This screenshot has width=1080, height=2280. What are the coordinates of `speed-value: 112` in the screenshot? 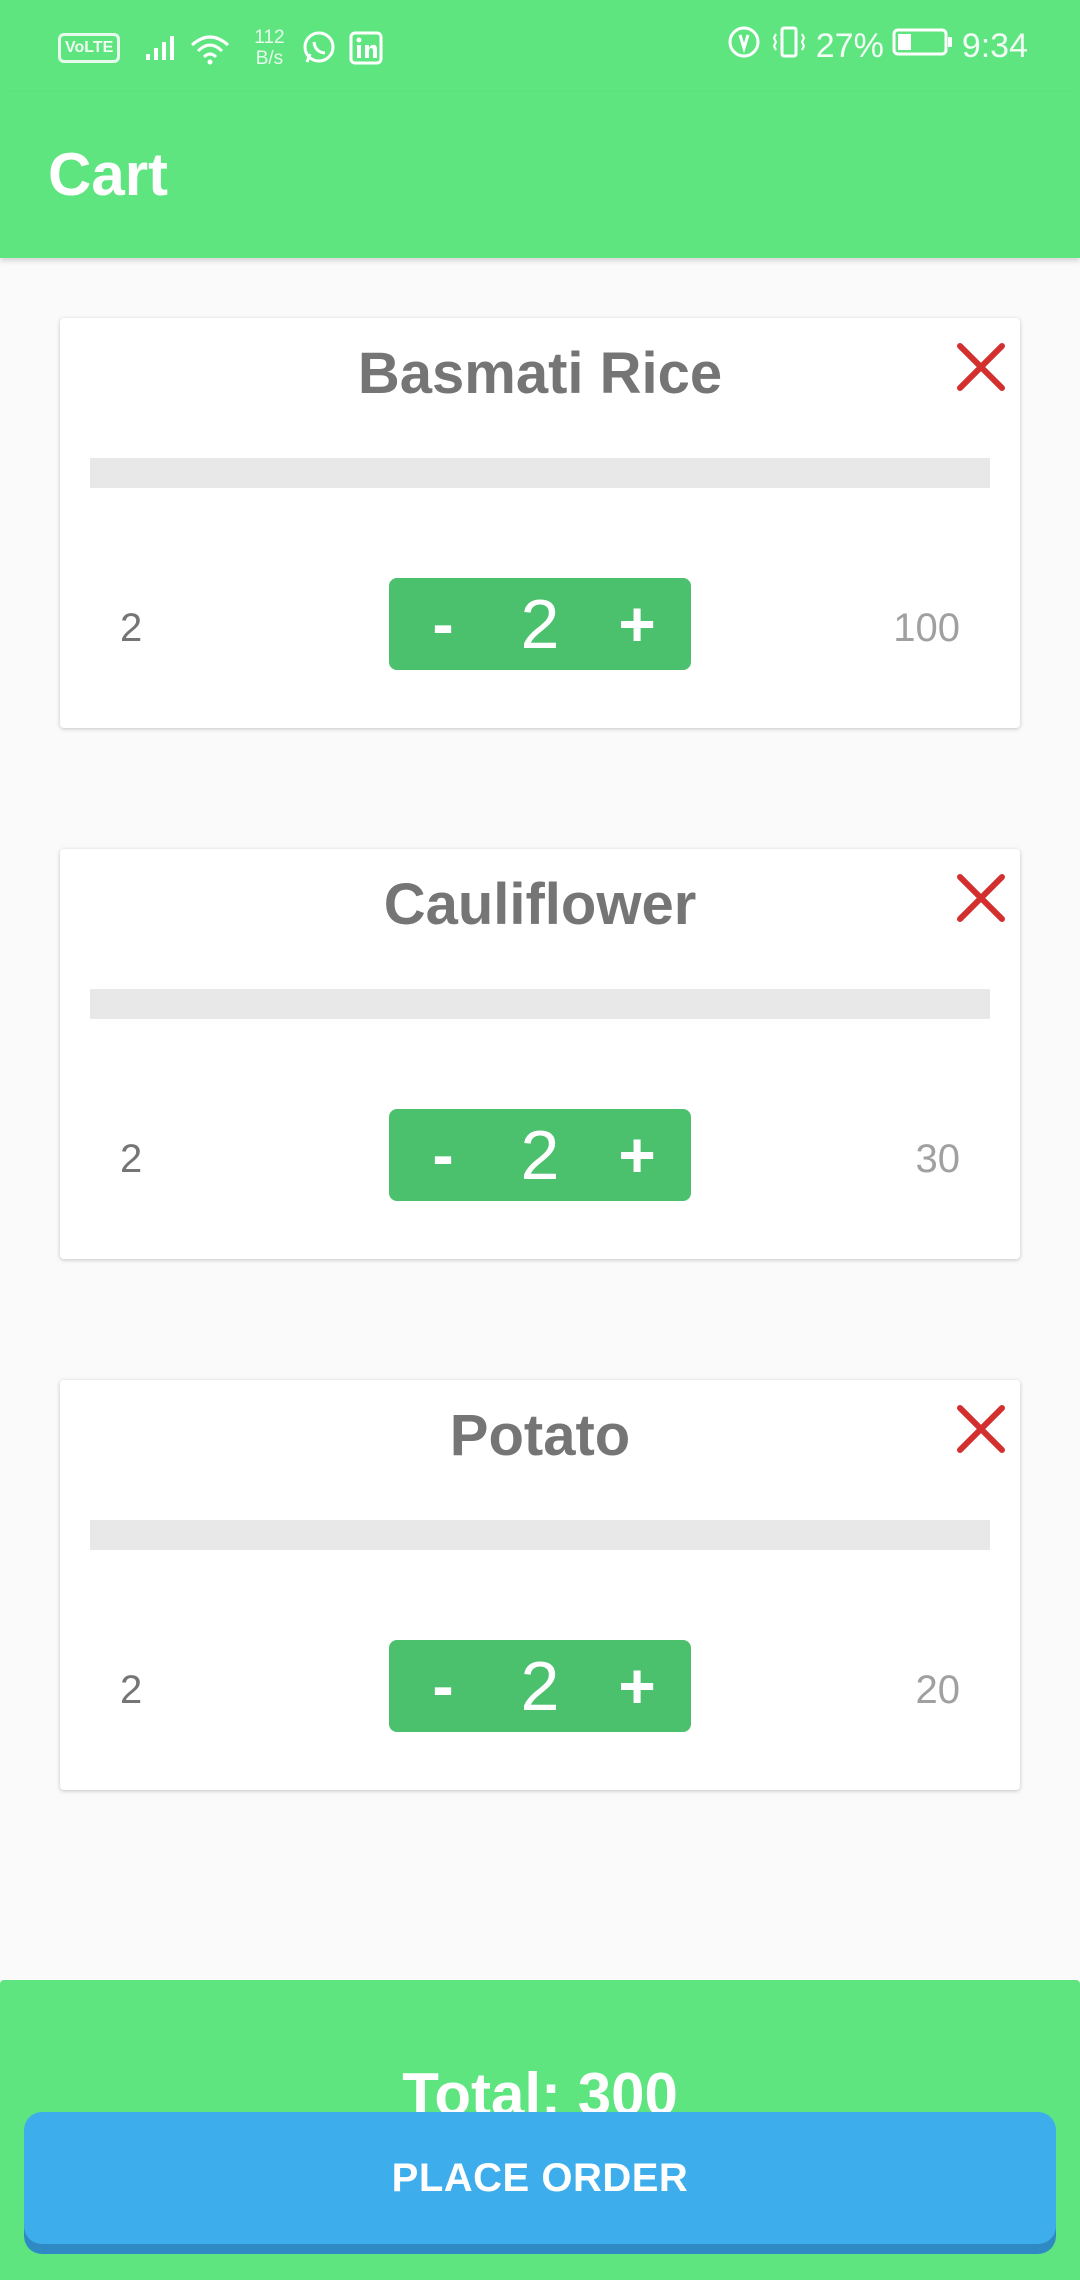 It's located at (269, 37).